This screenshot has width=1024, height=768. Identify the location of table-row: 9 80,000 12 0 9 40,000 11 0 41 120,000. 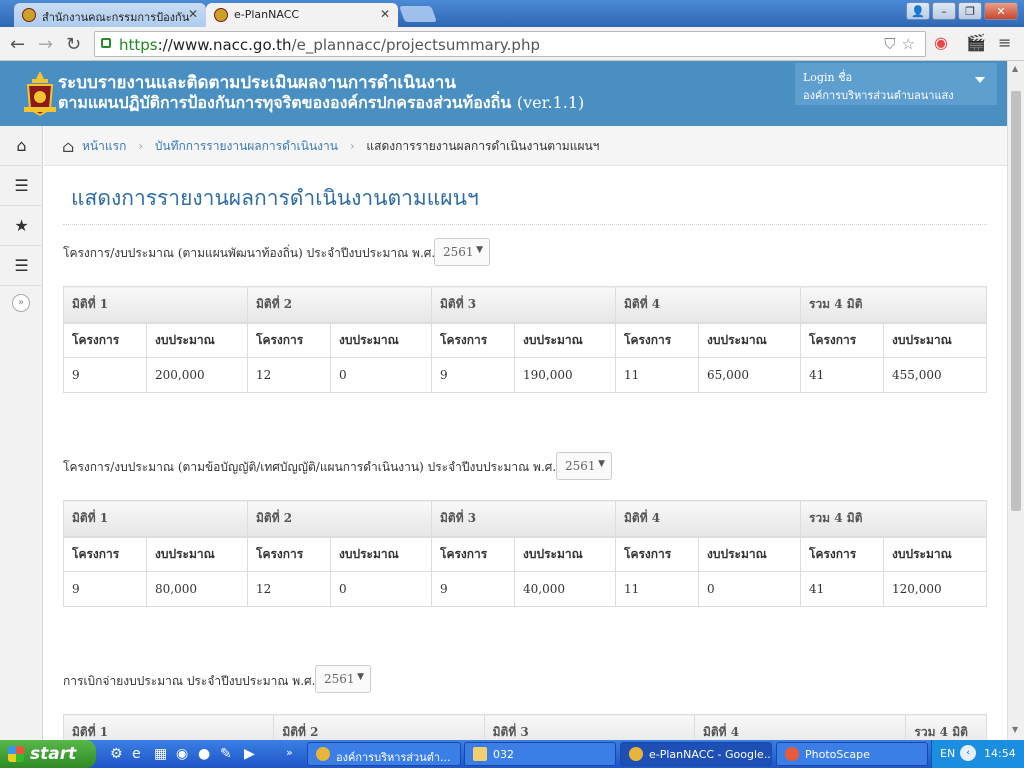
(525, 589).